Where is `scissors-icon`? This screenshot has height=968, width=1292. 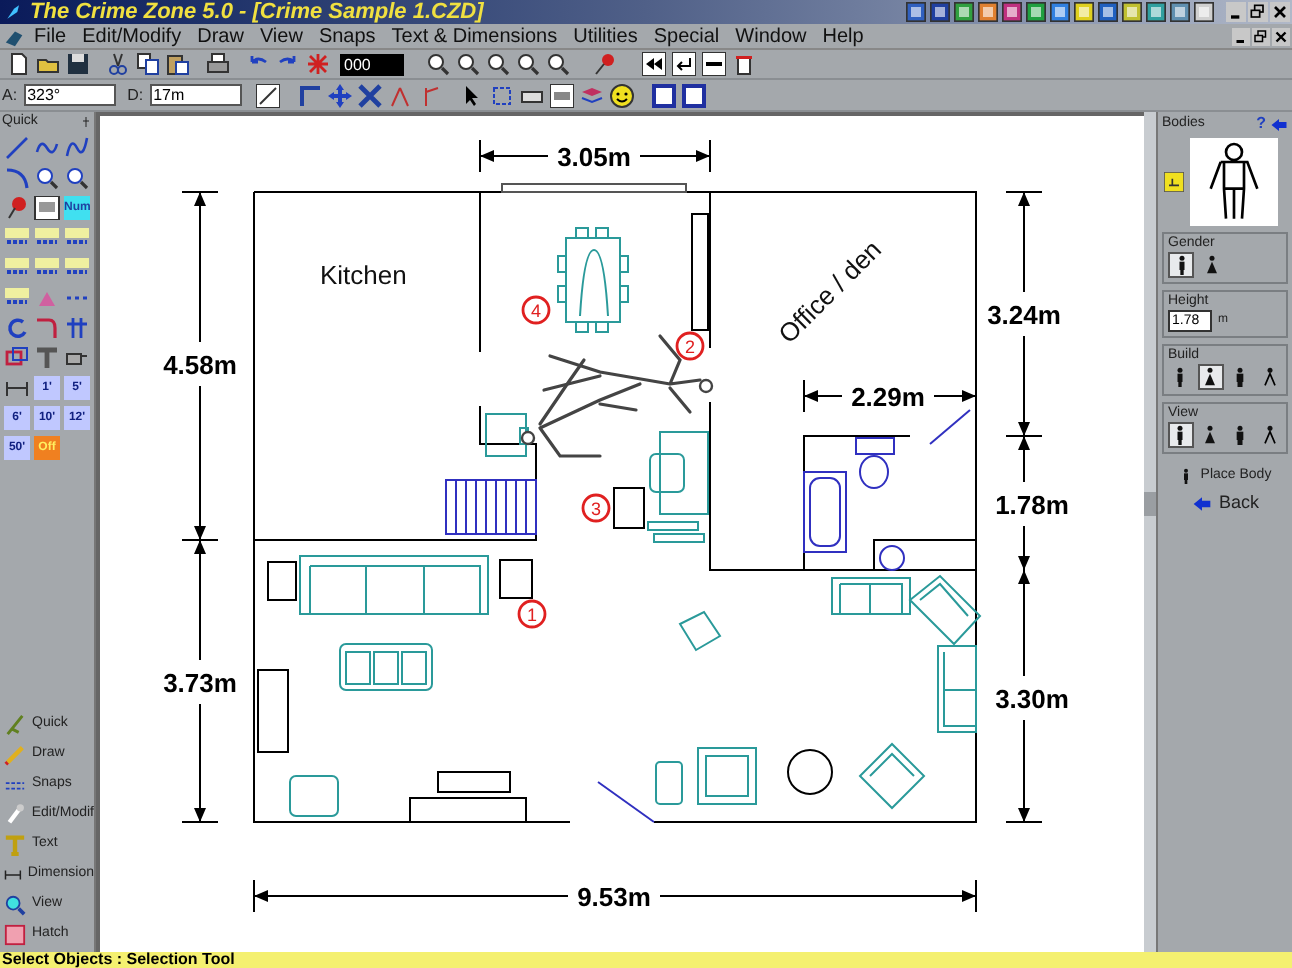
scissors-icon is located at coordinates (118, 64).